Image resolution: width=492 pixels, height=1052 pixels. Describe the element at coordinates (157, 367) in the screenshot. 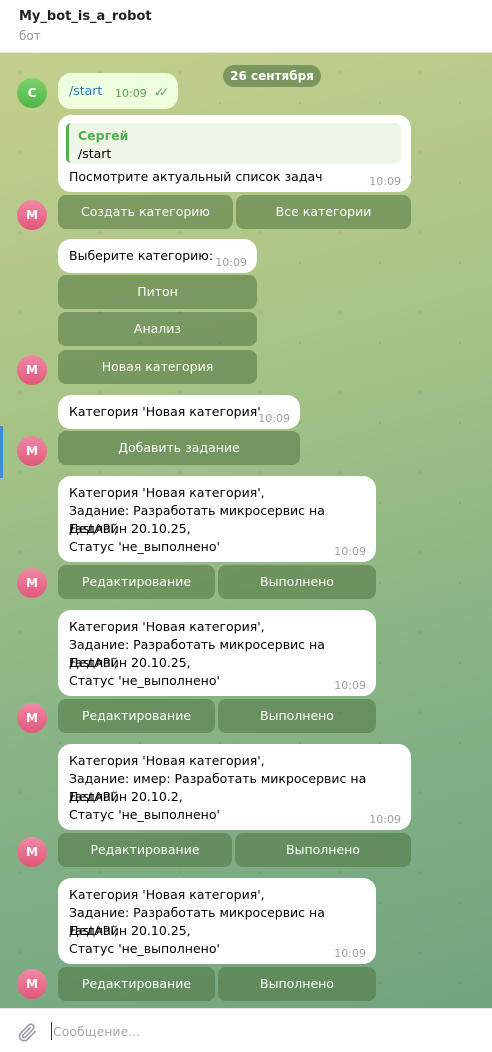

I see `category-new-button: Новая категория` at that location.